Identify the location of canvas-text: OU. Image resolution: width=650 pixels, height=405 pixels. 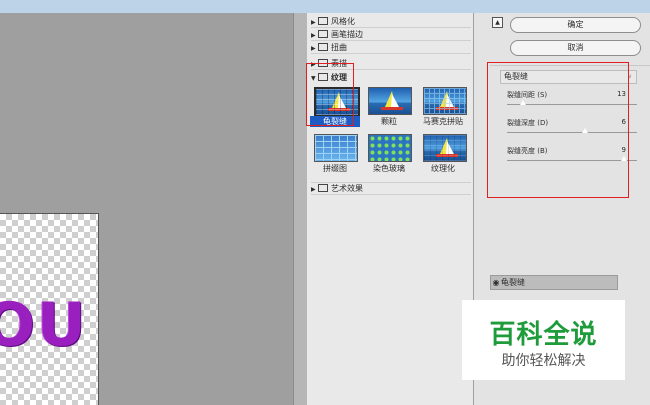
(44, 325).